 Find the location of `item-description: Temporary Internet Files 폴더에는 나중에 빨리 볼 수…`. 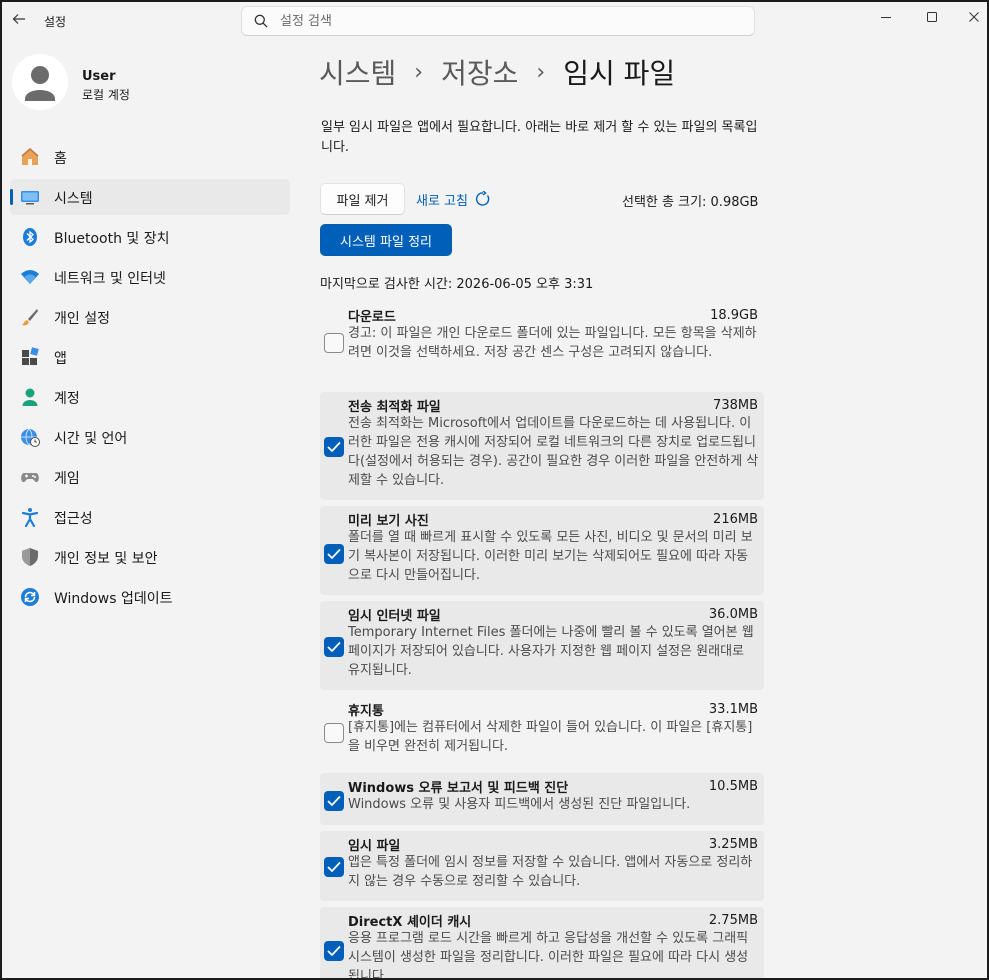

item-description: Temporary Internet Files 폴더에는 나중에 빨리 볼 수… is located at coordinates (551, 651).